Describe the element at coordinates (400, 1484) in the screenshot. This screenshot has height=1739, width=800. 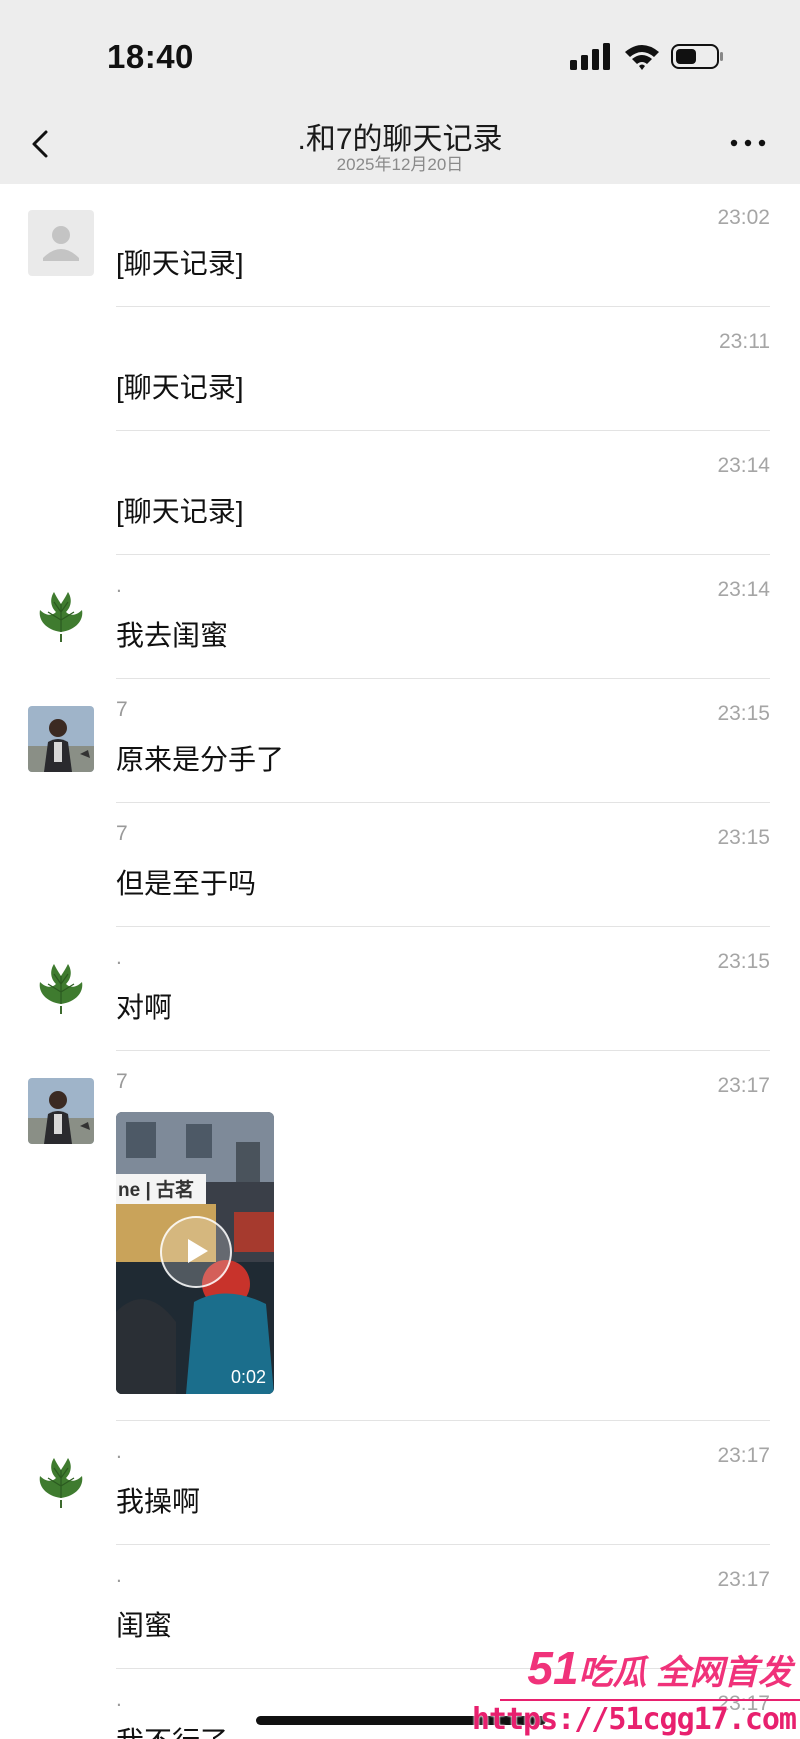
I see `list-item: . 23:17 我操啊` at that location.